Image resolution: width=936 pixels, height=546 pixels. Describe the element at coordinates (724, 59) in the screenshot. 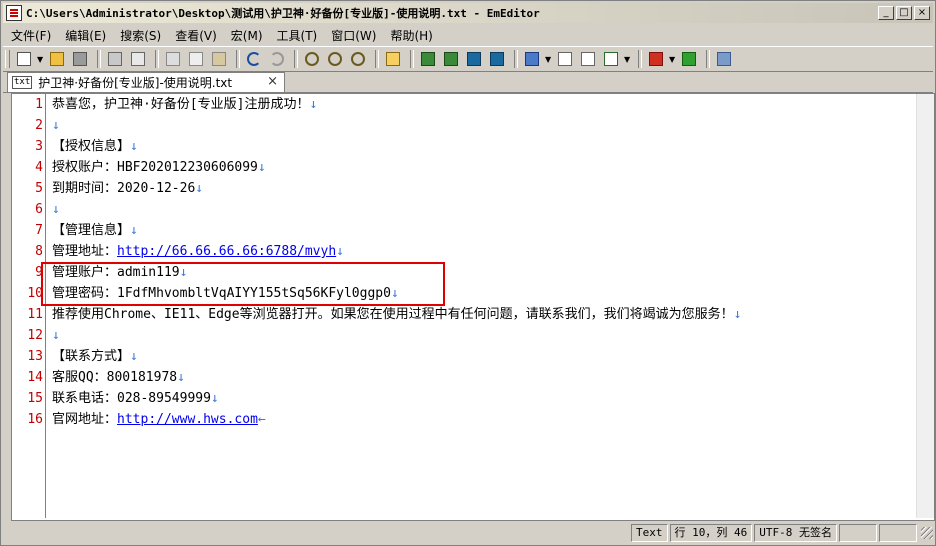

I see `tools-icon` at that location.